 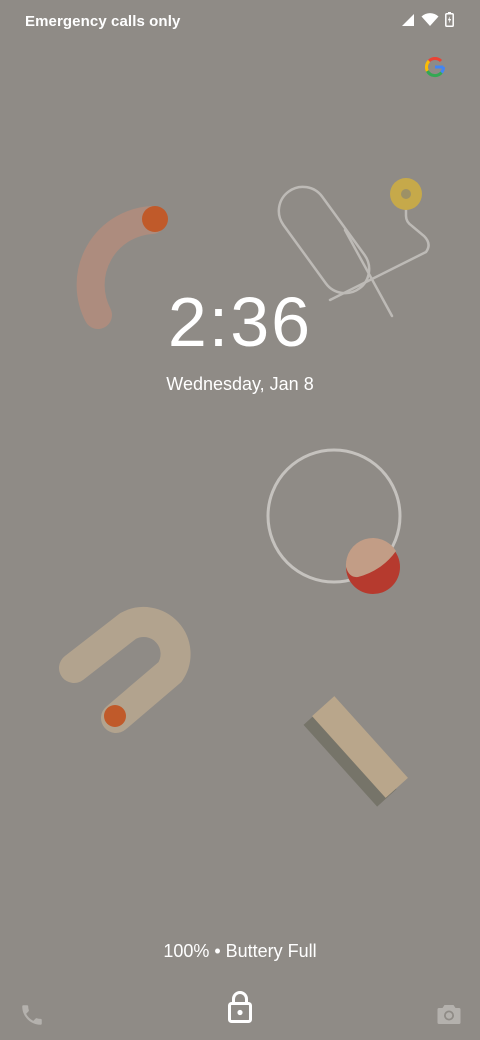 I want to click on google-icon, so click(x=435, y=67).